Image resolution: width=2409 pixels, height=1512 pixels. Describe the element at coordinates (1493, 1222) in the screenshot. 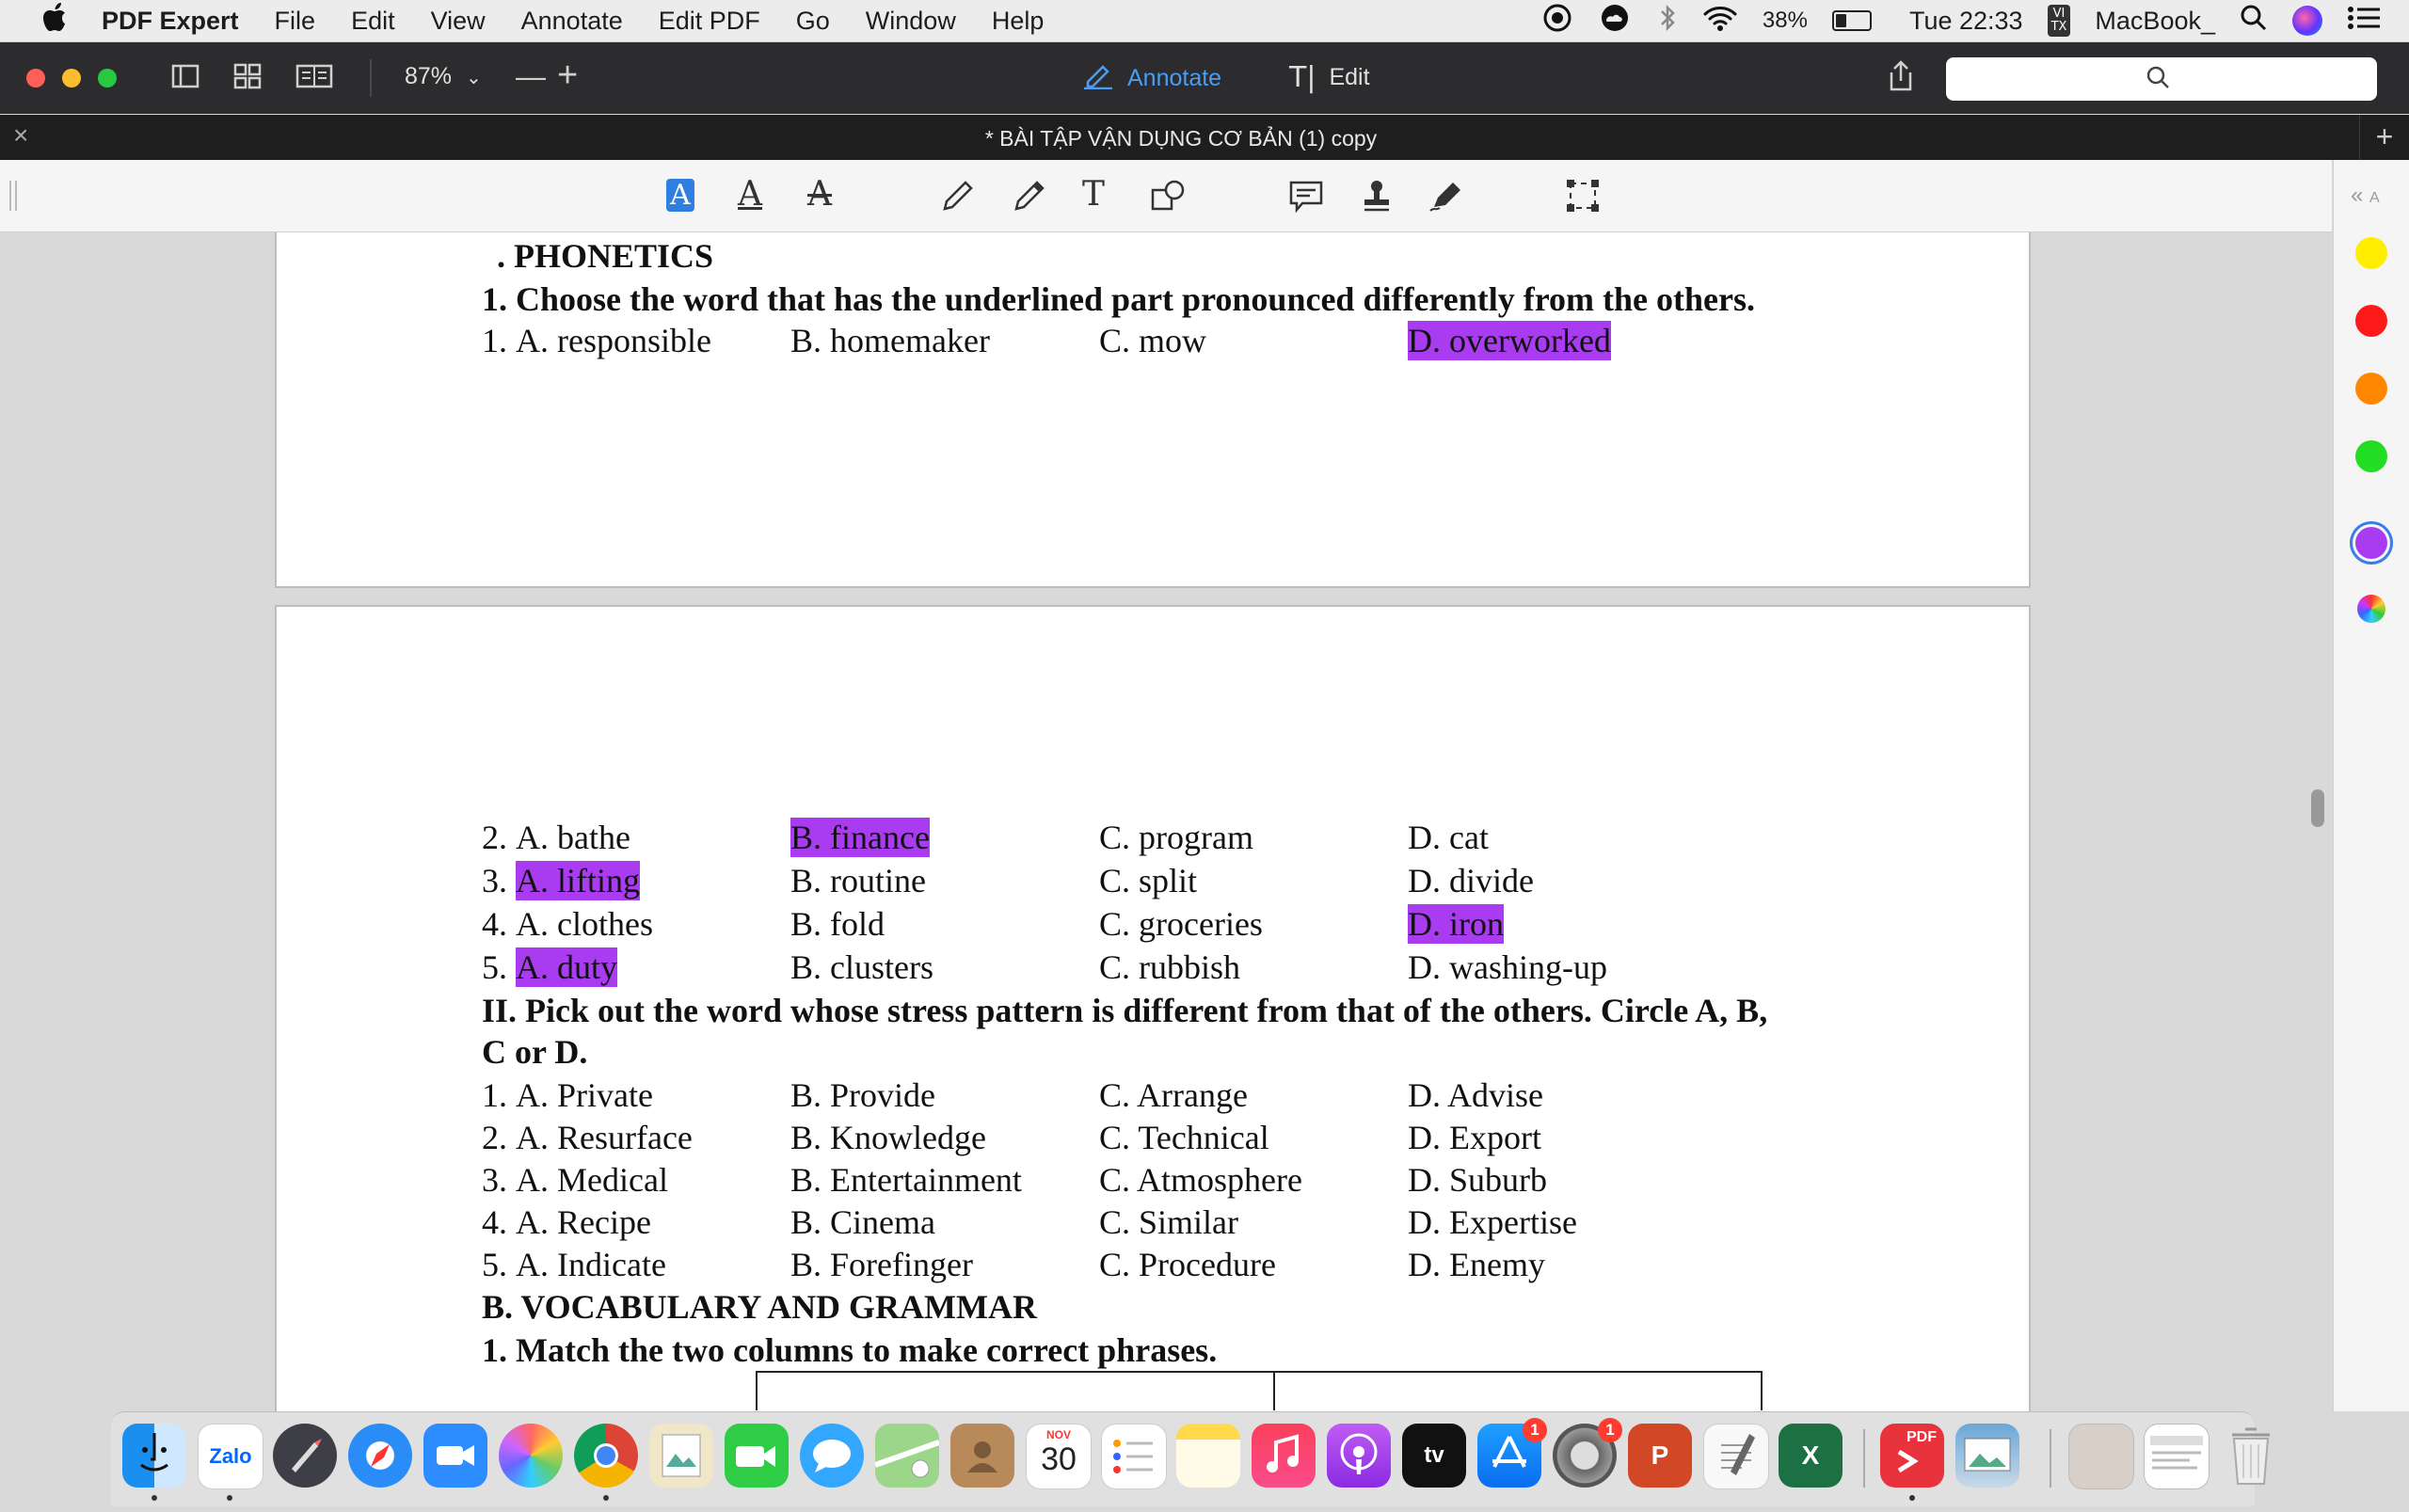

I see `stress-q4-option-d: D. Expertise` at that location.